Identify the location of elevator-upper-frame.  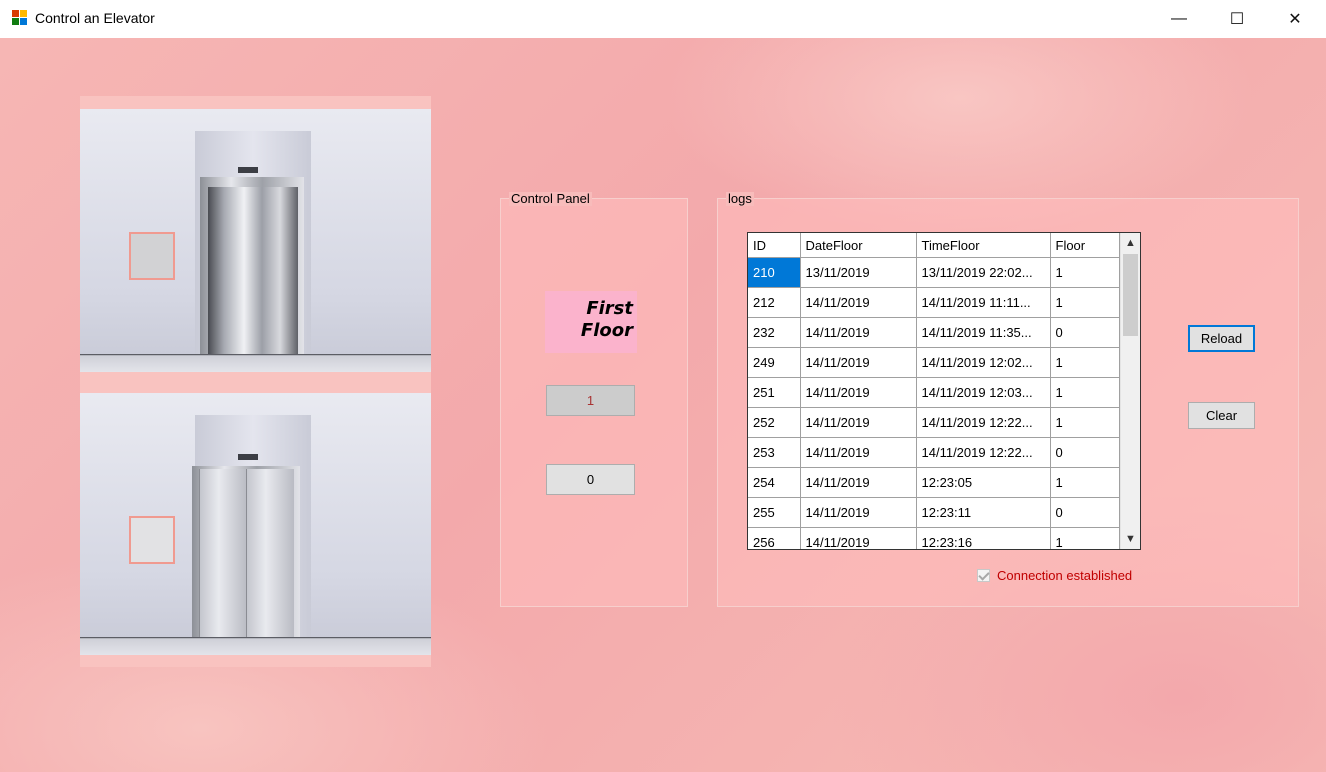
(255, 243).